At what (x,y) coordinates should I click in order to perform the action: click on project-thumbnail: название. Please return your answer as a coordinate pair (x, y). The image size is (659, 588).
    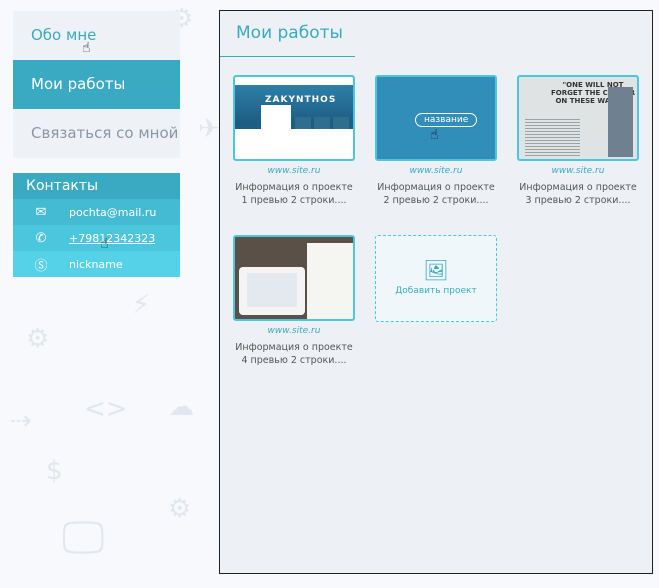
    Looking at the image, I should click on (436, 118).